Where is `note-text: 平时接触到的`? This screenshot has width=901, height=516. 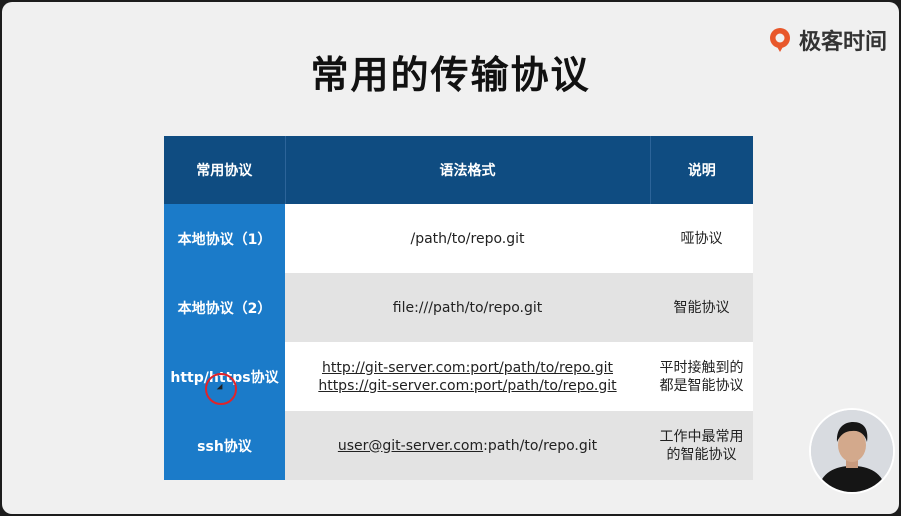
note-text: 平时接触到的 is located at coordinates (701, 367).